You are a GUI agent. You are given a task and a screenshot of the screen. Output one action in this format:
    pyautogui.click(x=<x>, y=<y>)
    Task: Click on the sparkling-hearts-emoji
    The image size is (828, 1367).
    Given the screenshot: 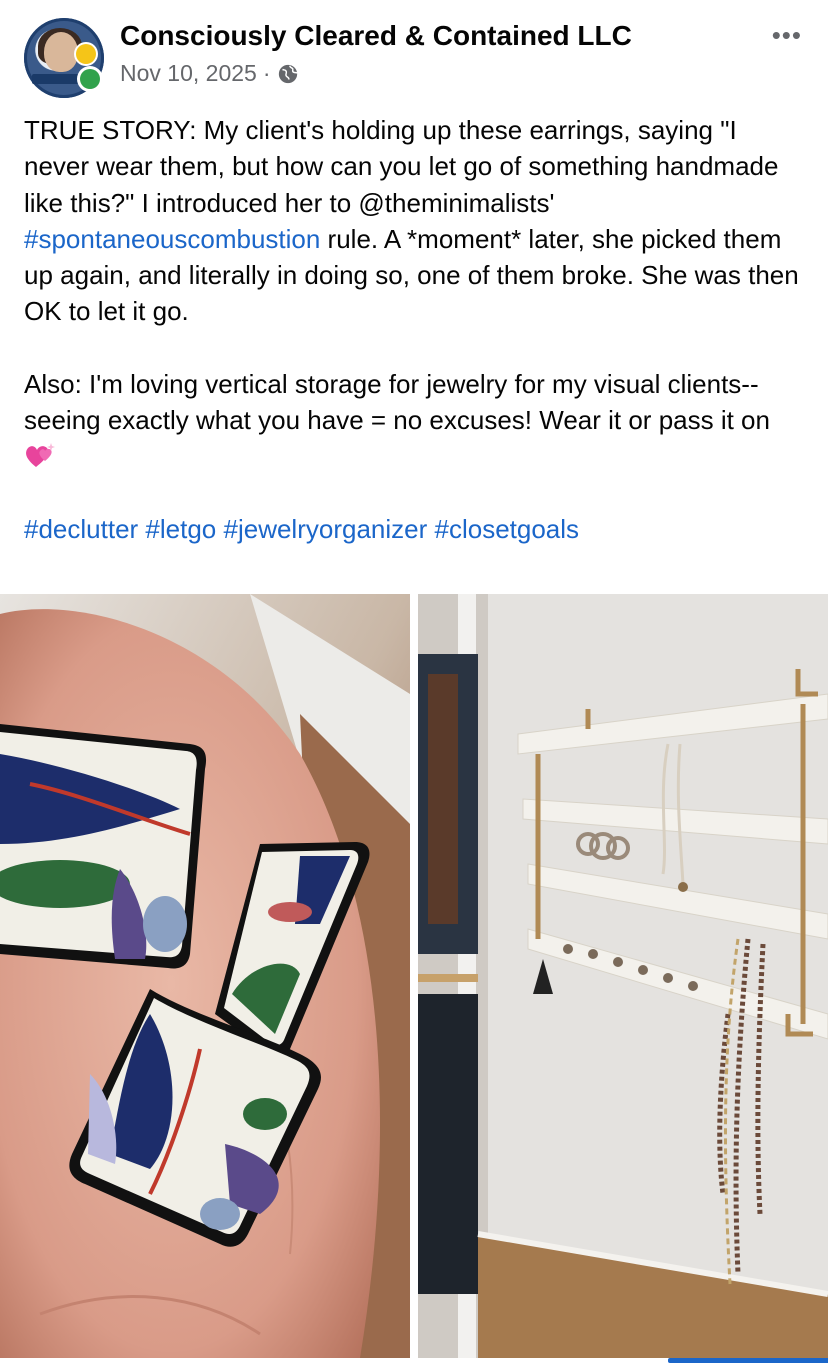 What is the action you would take?
    pyautogui.click(x=40, y=455)
    